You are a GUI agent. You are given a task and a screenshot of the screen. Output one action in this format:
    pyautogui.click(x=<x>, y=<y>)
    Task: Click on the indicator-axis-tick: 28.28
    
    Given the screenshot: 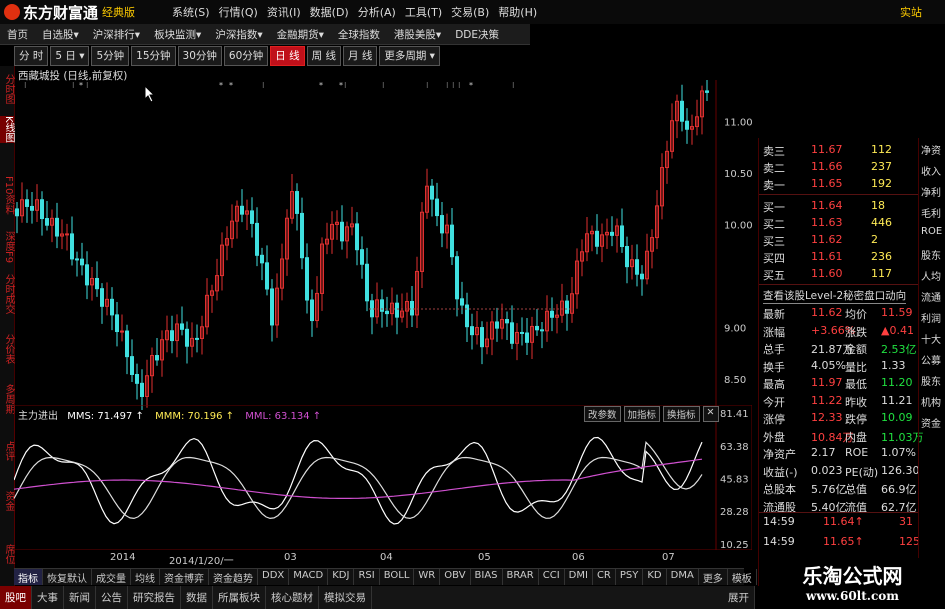 What is the action you would take?
    pyautogui.click(x=734, y=512)
    